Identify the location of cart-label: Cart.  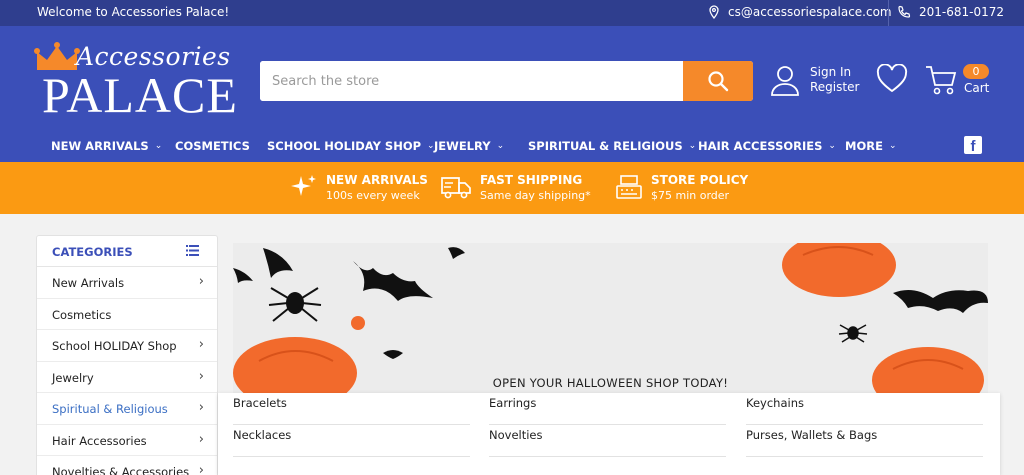
(977, 88).